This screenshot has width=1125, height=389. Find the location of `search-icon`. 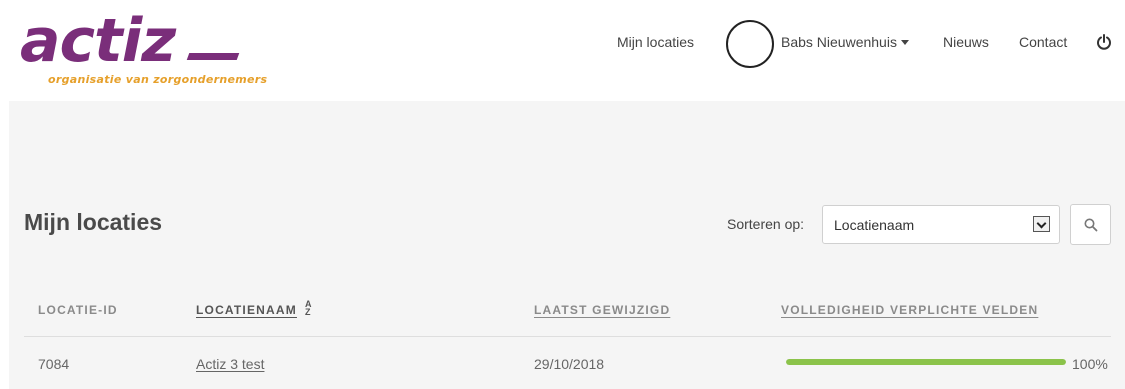

search-icon is located at coordinates (1091, 225).